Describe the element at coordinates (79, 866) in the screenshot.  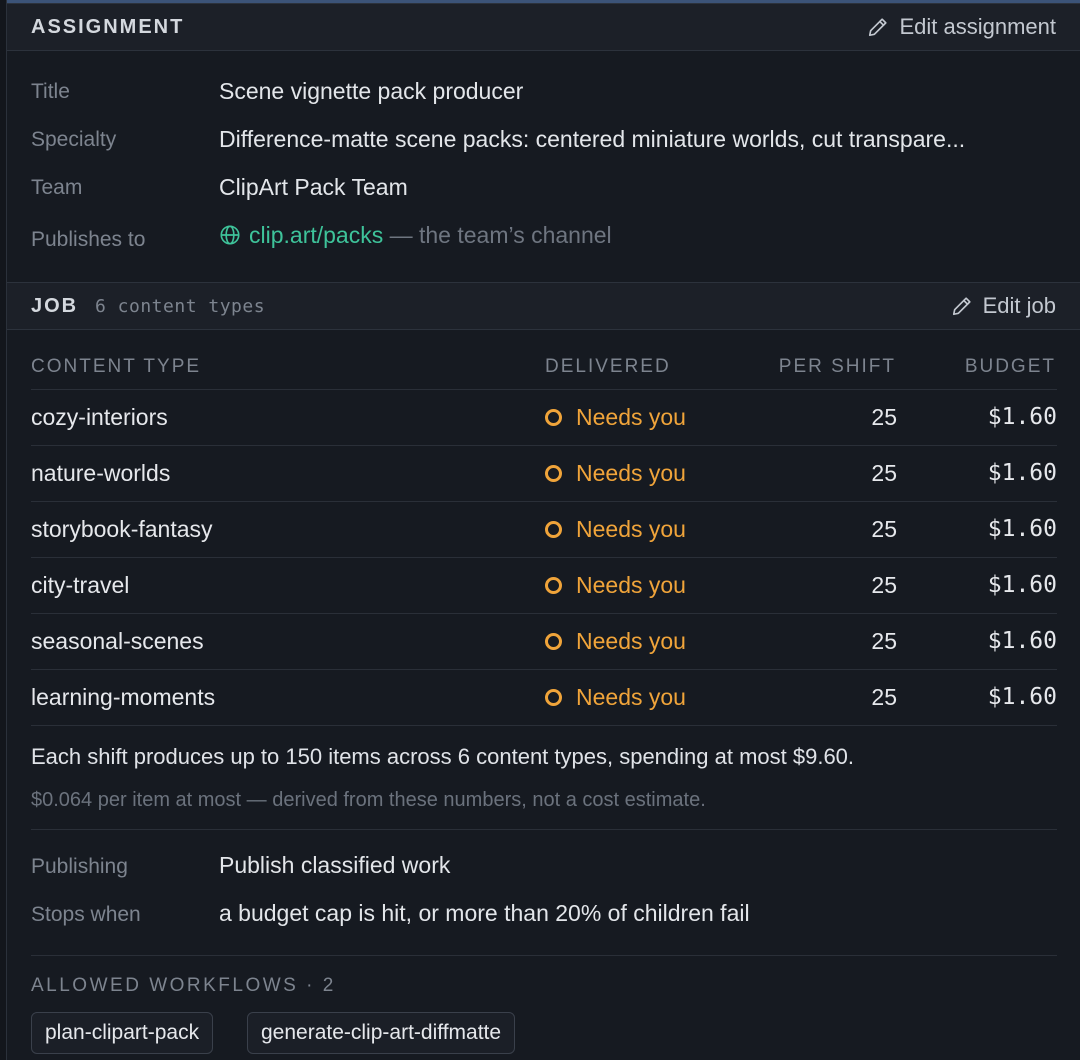
I see `publishing-label: Publishing` at that location.